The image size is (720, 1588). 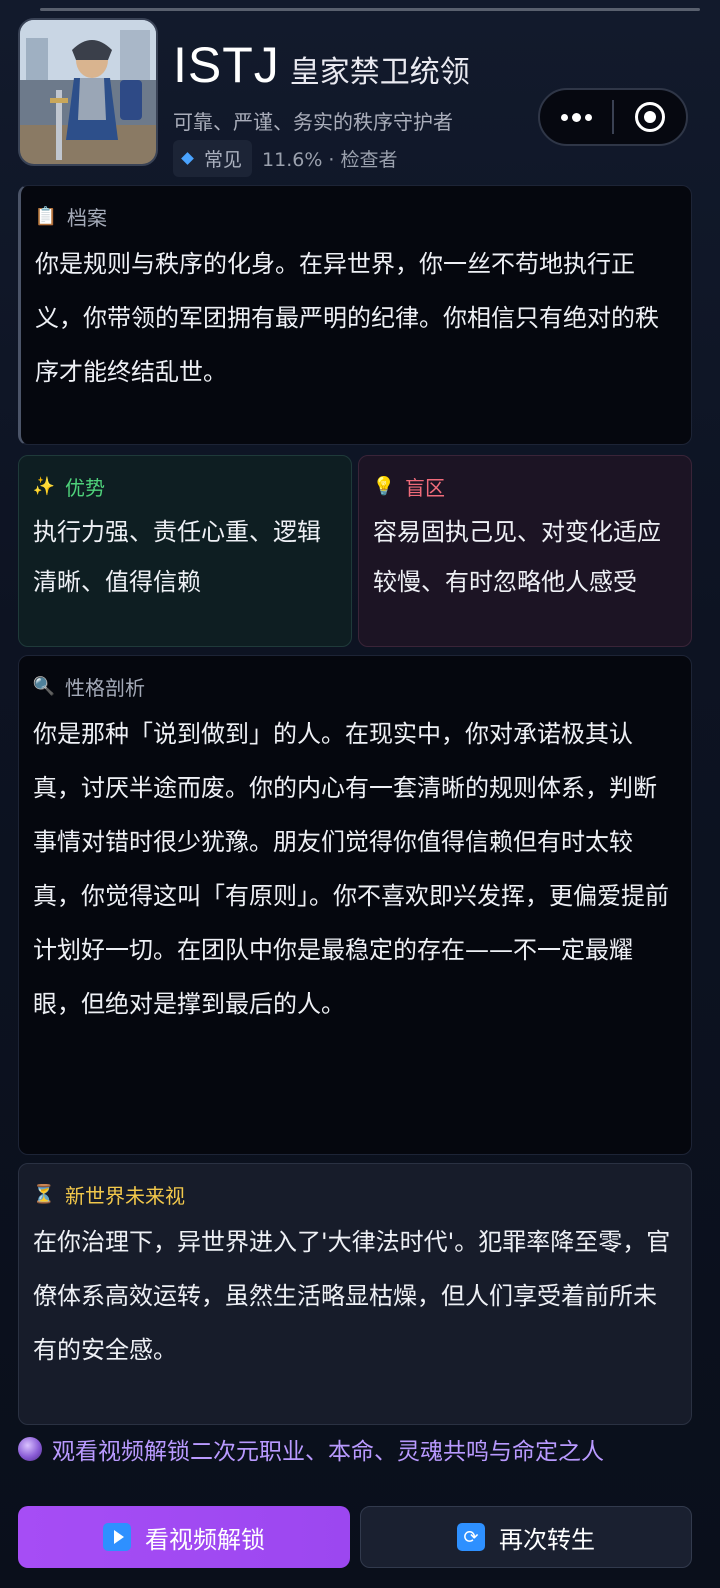 I want to click on diamond-icon, so click(x=187, y=158).